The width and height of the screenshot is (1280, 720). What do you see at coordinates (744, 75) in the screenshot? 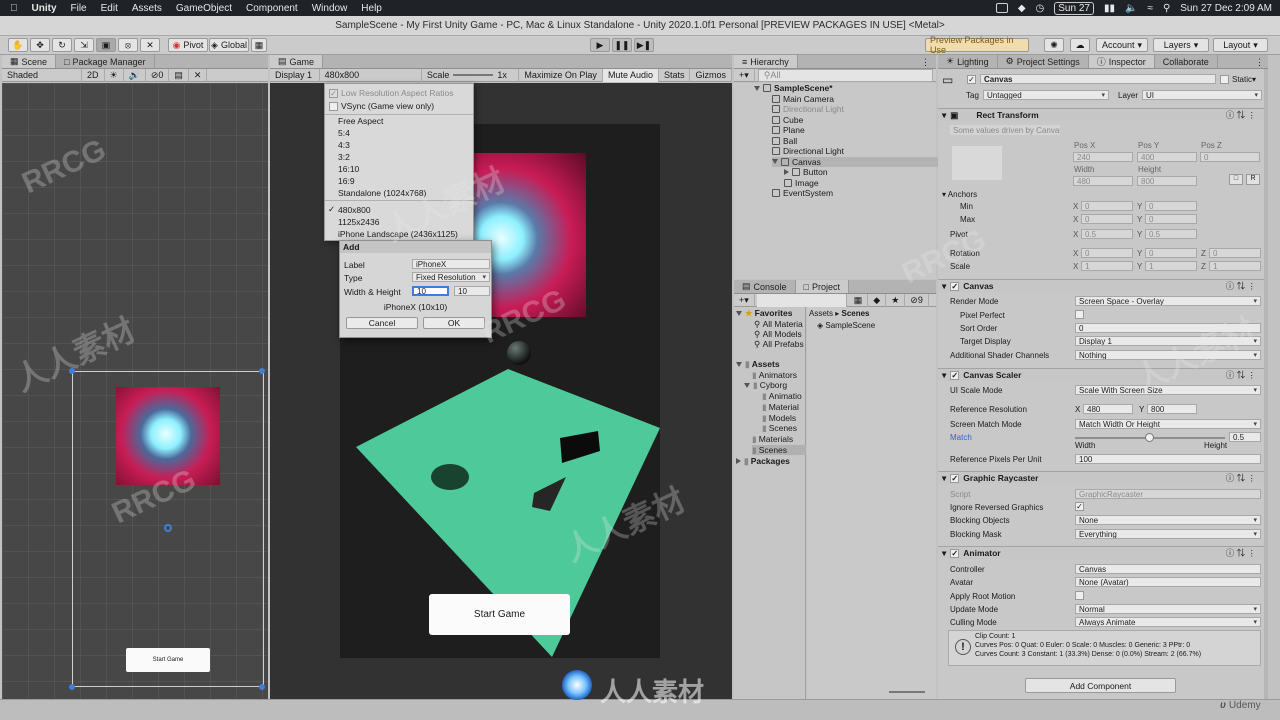
I see `create-icon: +▾` at bounding box center [744, 75].